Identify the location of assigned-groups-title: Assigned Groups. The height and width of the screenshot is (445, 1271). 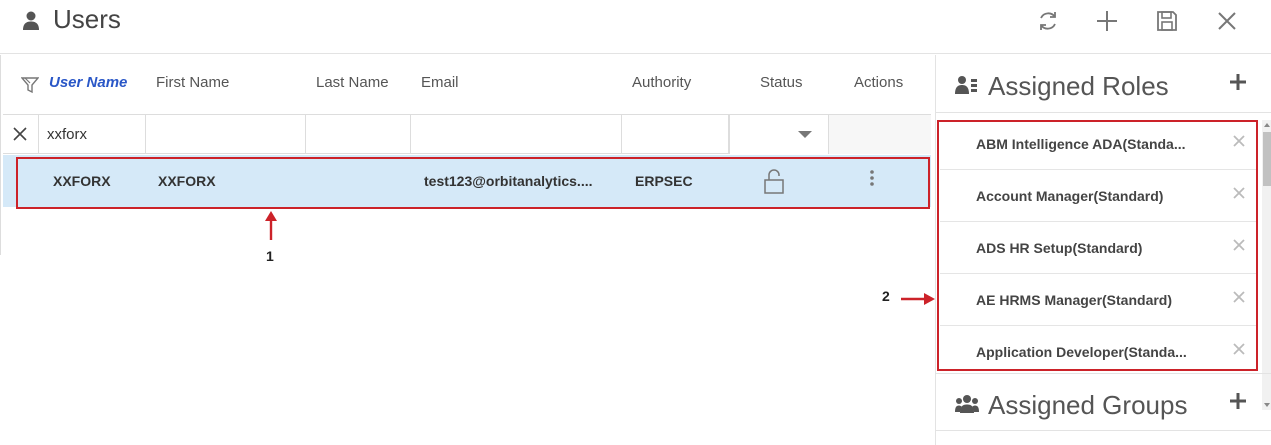
(1088, 405).